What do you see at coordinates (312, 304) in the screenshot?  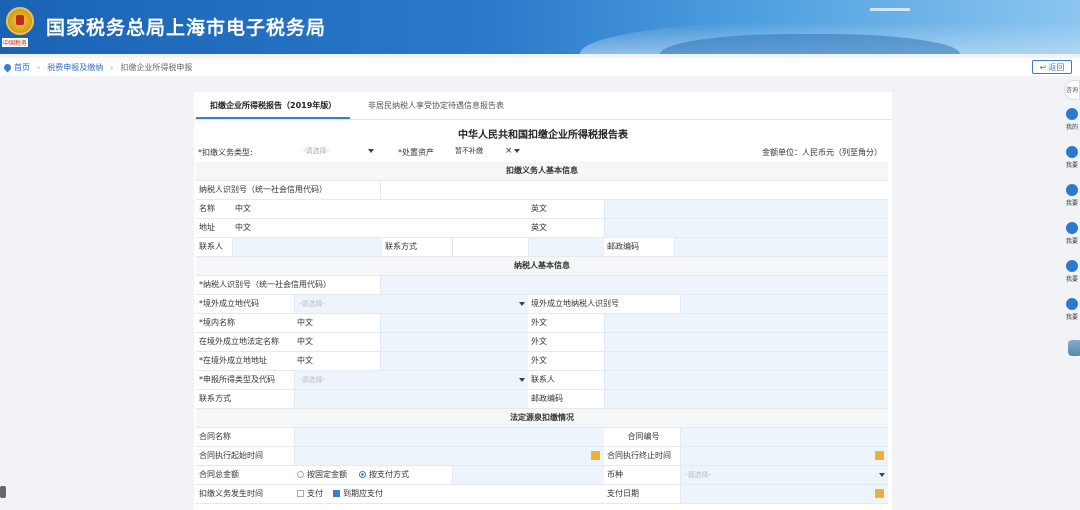 I see `taxpayer-country-placeholder: -请选择-` at bounding box center [312, 304].